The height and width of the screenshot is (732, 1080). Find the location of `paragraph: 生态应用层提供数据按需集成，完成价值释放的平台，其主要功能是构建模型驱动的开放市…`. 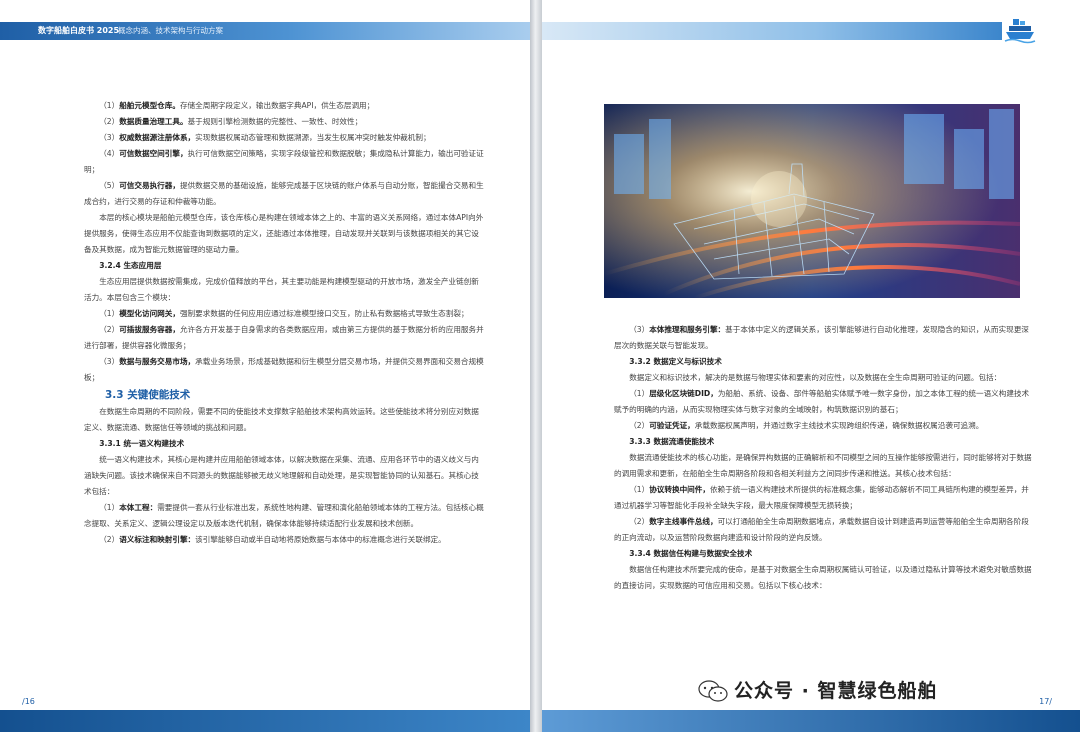

paragraph: 生态应用层提供数据按需集成，完成价值释放的平台，其主要功能是构建模型驱动的开放市… is located at coordinates (281, 289).